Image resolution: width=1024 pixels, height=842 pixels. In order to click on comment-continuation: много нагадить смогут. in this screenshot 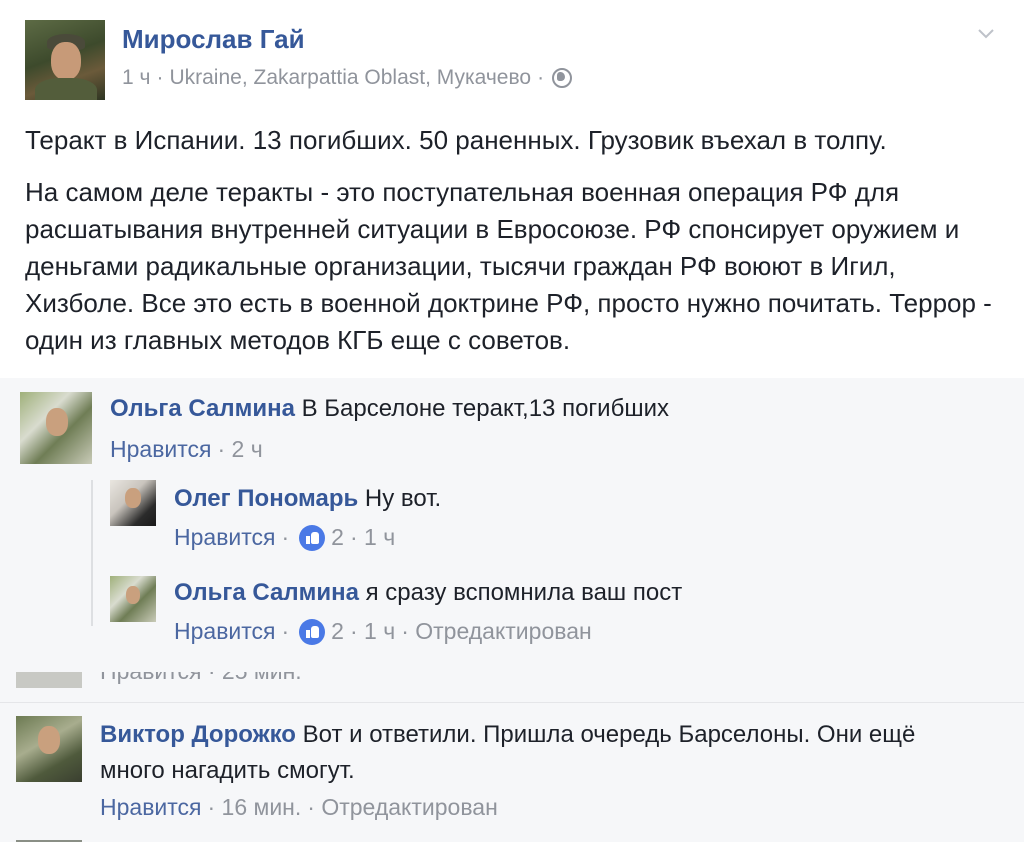, I will do `click(227, 771)`.